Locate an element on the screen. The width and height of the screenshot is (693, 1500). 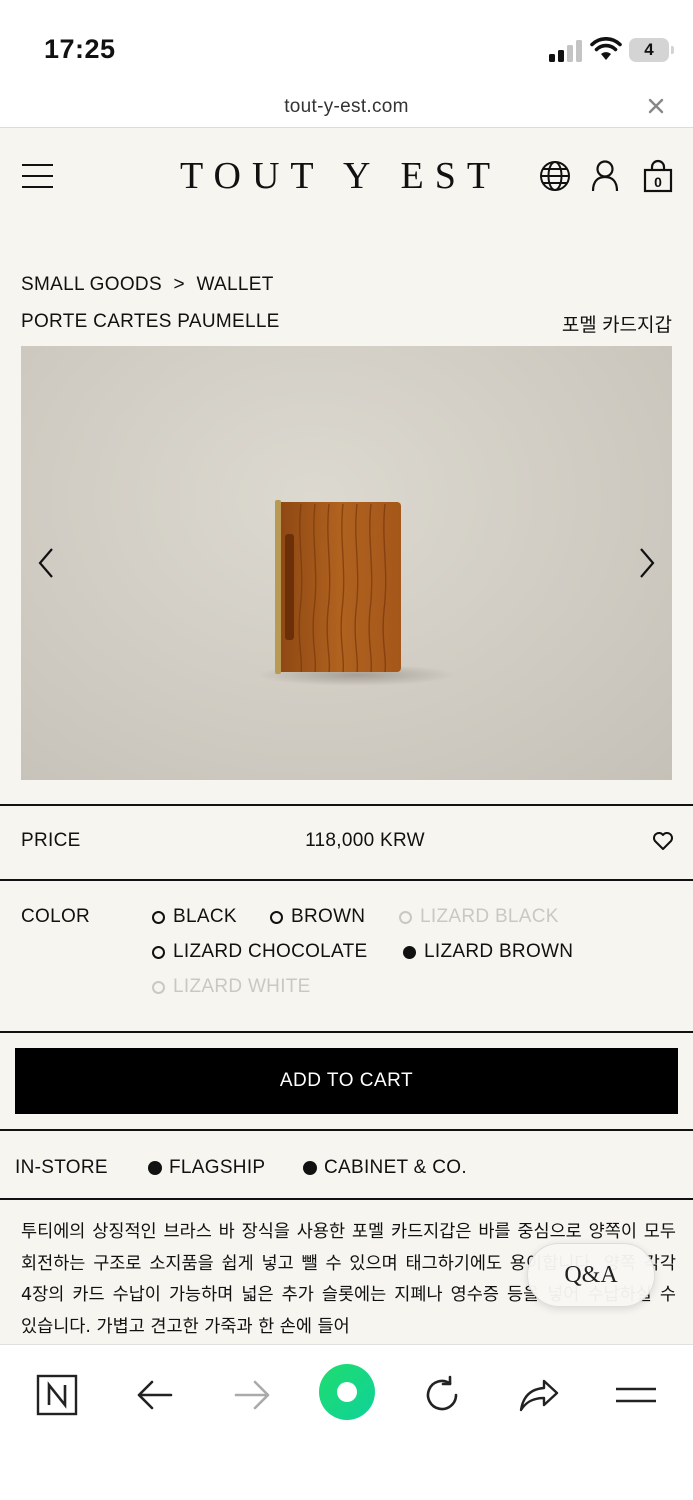
back-arrow-icon is located at coordinates (155, 1395).